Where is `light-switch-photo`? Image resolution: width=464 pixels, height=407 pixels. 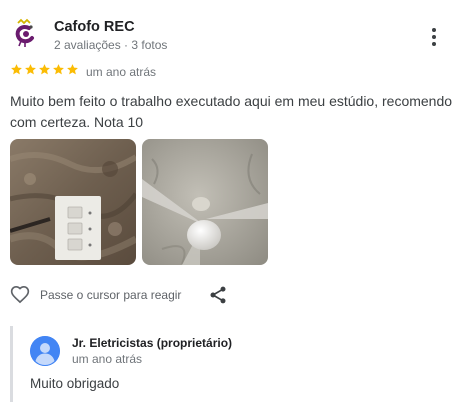
light-switch-photo is located at coordinates (73, 202).